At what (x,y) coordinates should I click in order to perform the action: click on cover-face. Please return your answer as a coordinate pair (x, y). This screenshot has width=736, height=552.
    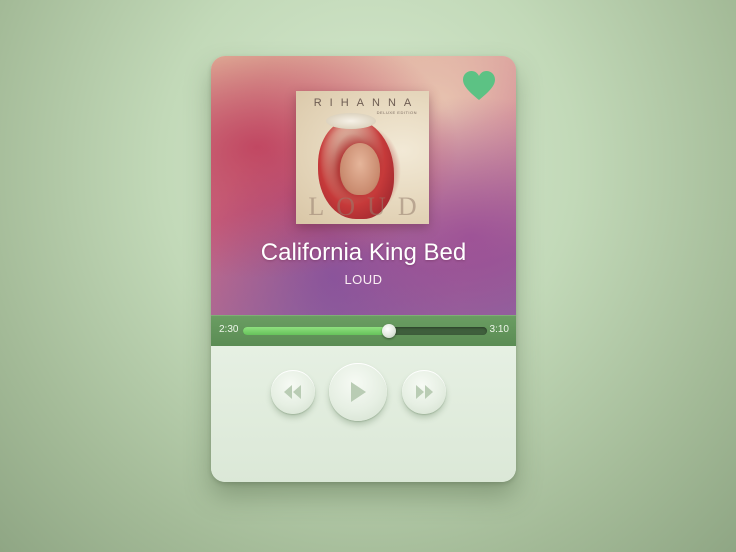
    Looking at the image, I should click on (360, 169).